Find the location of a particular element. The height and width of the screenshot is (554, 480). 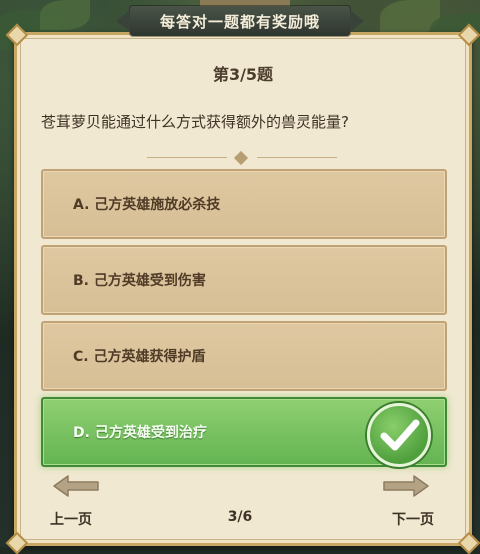

option-label: A. 己方英雄施放必杀技 is located at coordinates (147, 205).